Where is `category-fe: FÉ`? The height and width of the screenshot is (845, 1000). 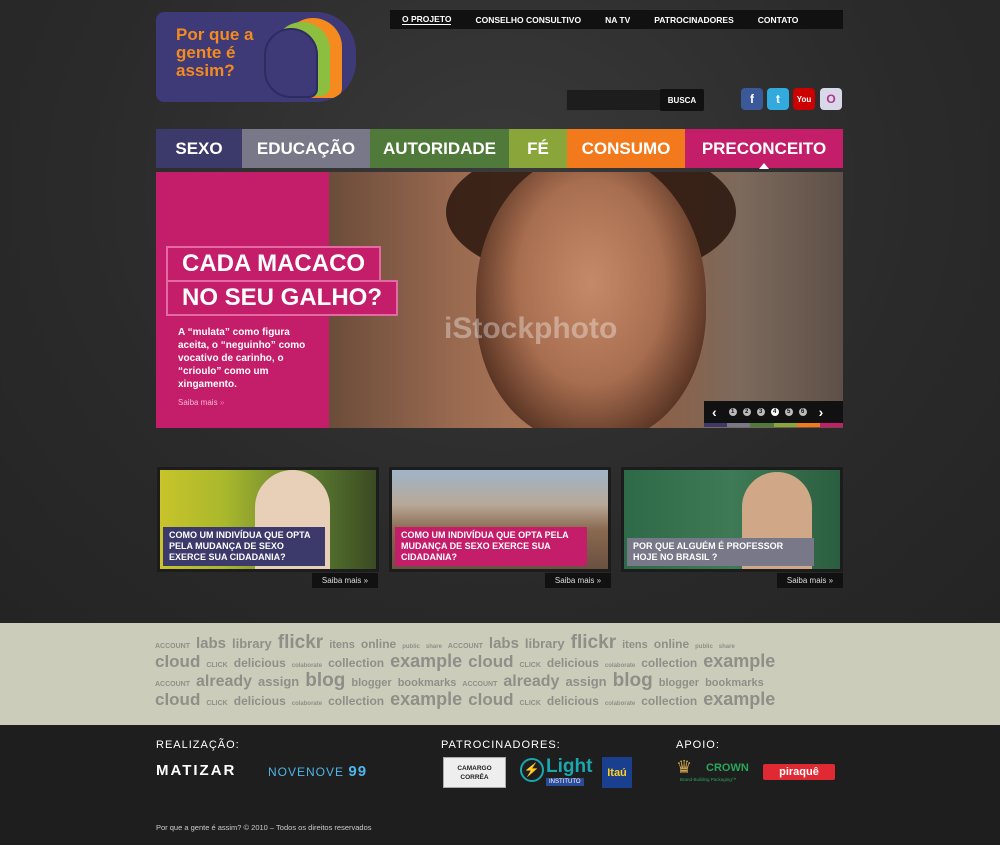
category-fe: FÉ is located at coordinates (538, 148).